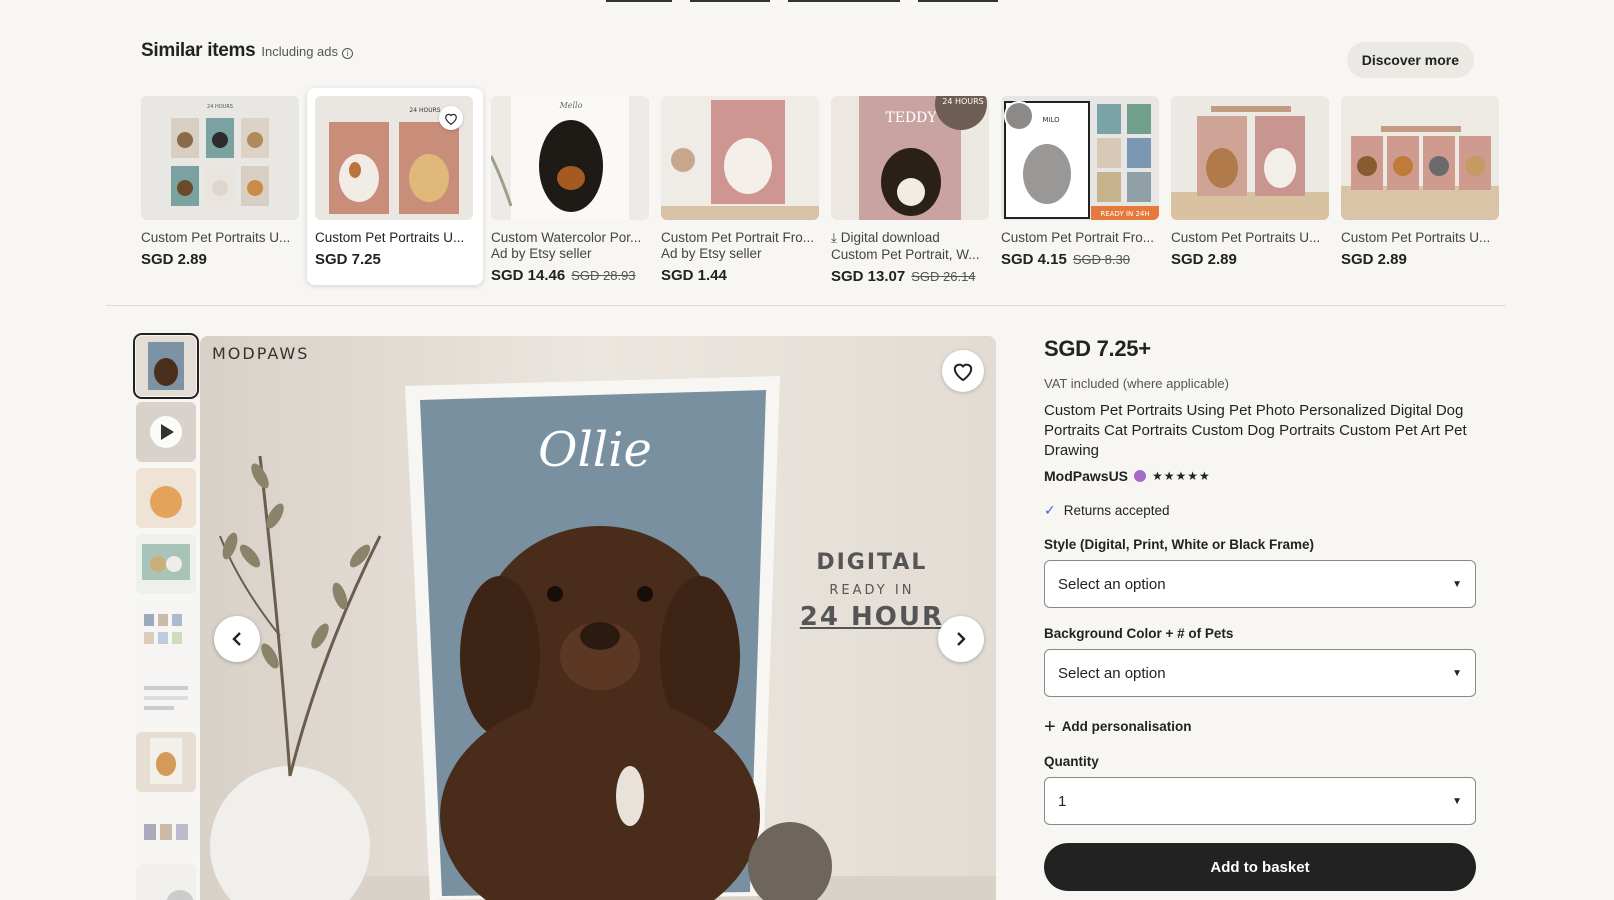  I want to click on similar-item-price: SGD 13.07 SGD 26.14, so click(903, 276).